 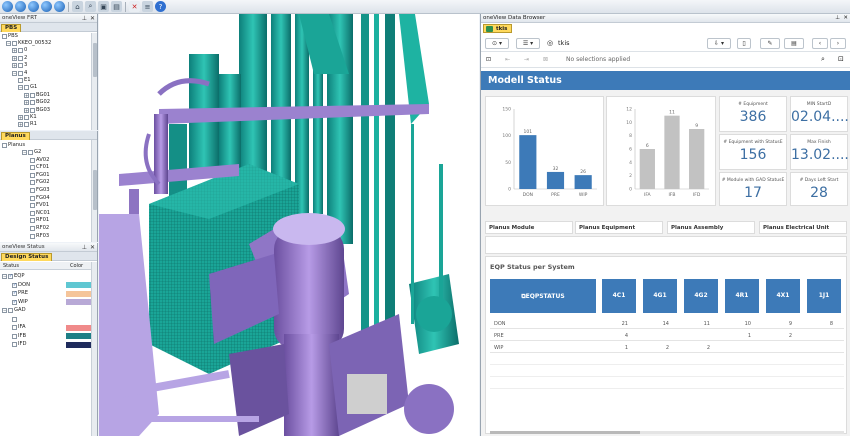 I want to click on tree-node: FG04, so click(x=40, y=198).